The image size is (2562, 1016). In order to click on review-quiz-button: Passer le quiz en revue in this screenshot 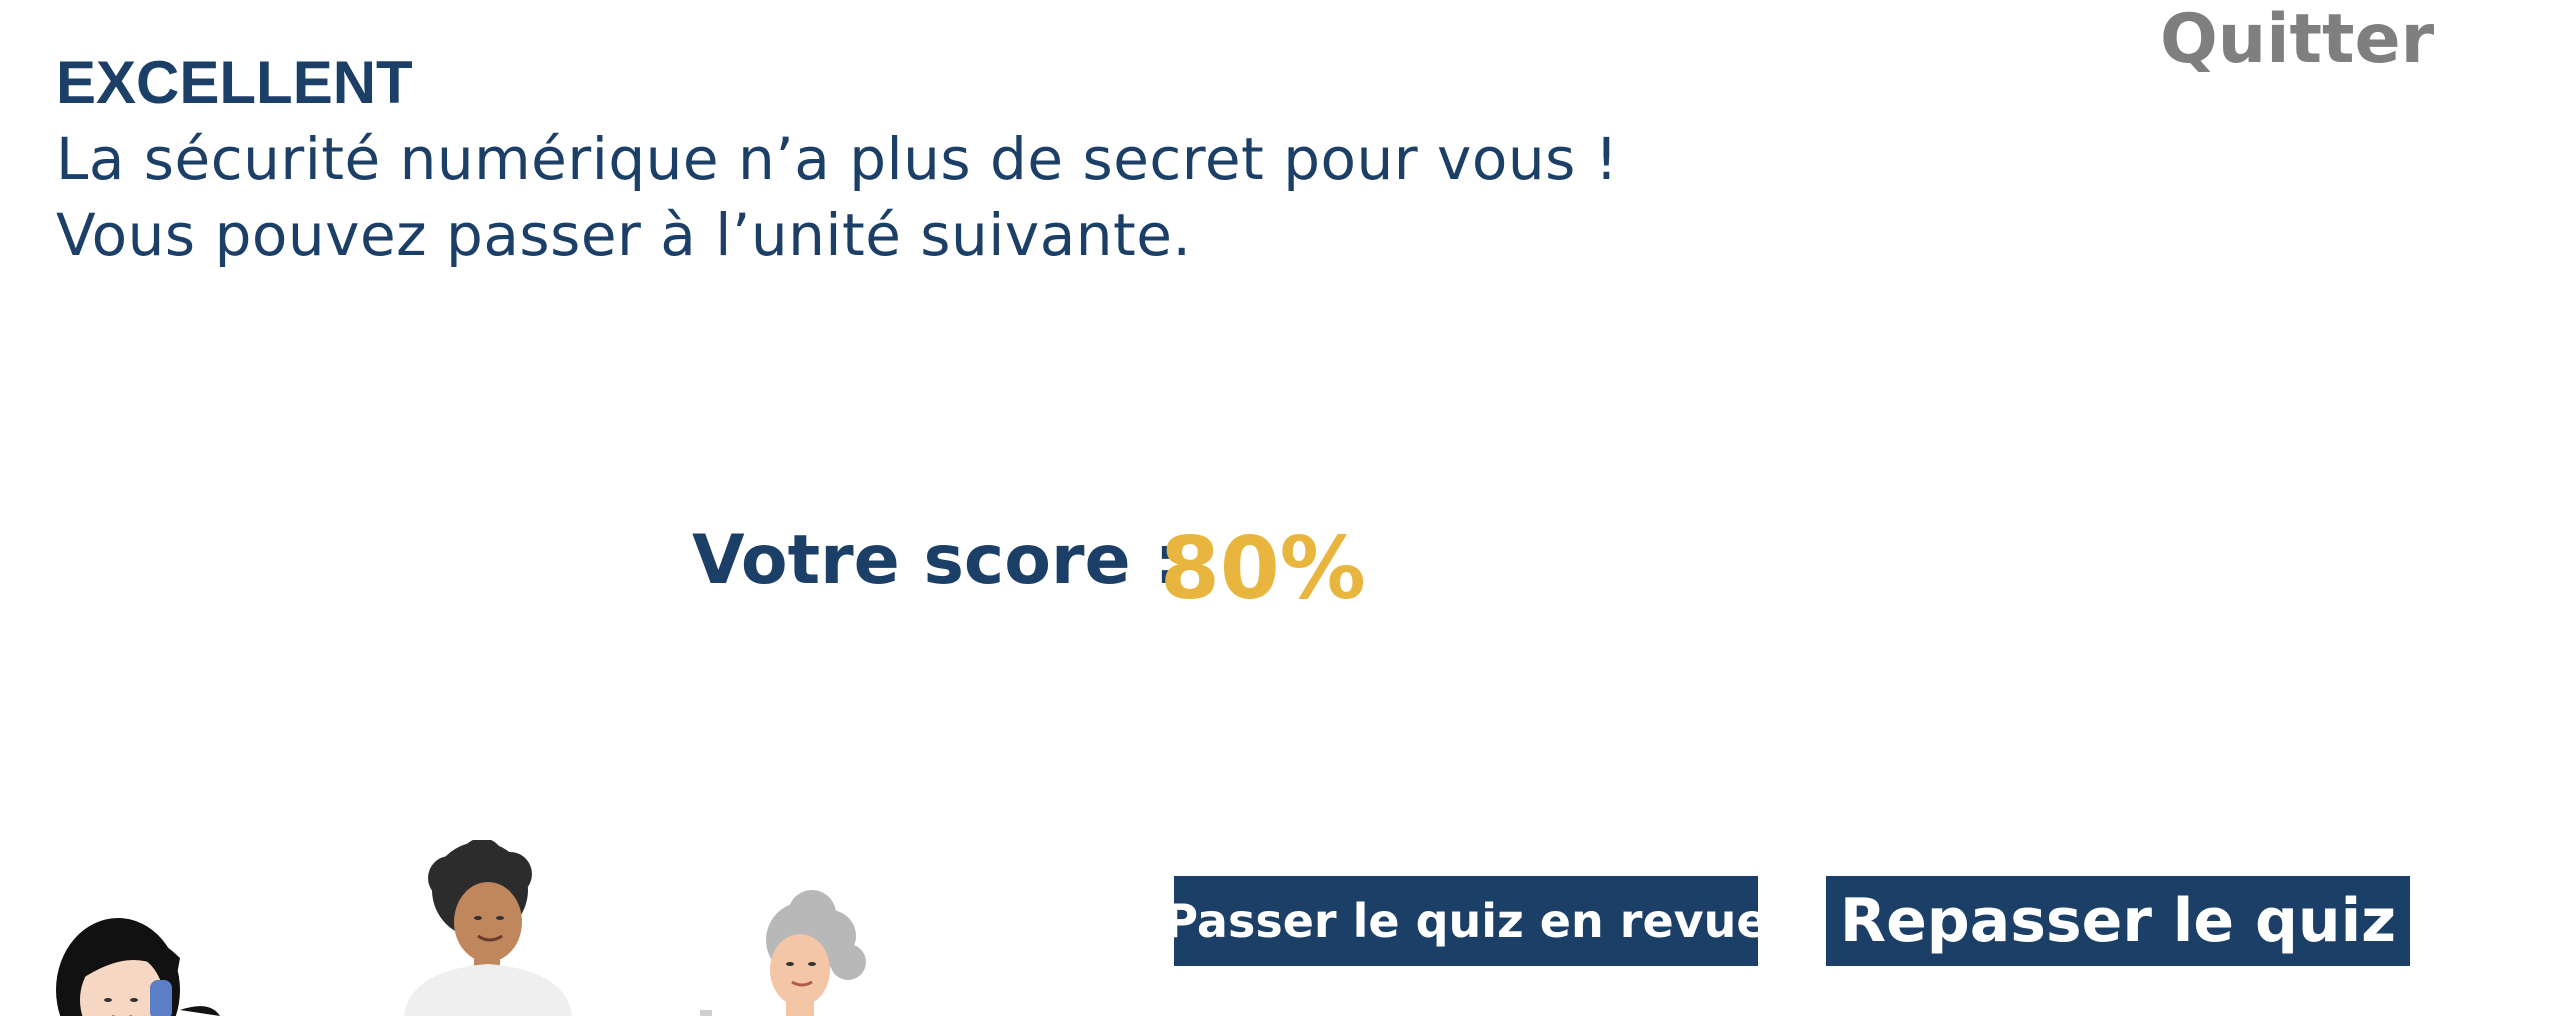, I will do `click(1466, 921)`.